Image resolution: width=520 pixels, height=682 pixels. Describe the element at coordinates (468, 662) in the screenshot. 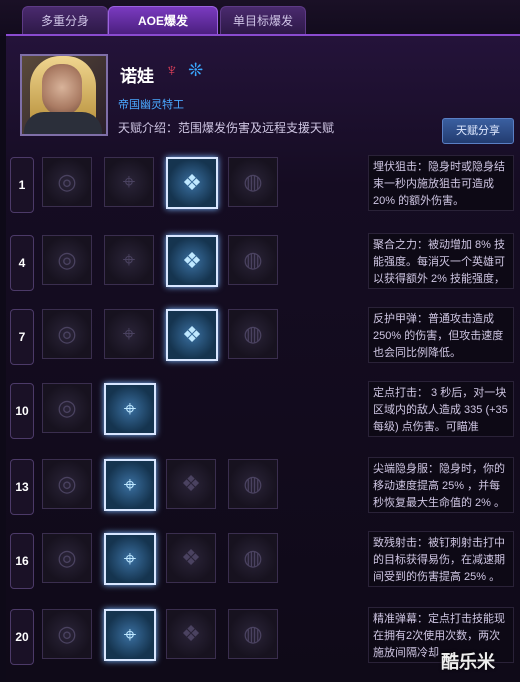

I see `watermark: 酷乐米` at that location.